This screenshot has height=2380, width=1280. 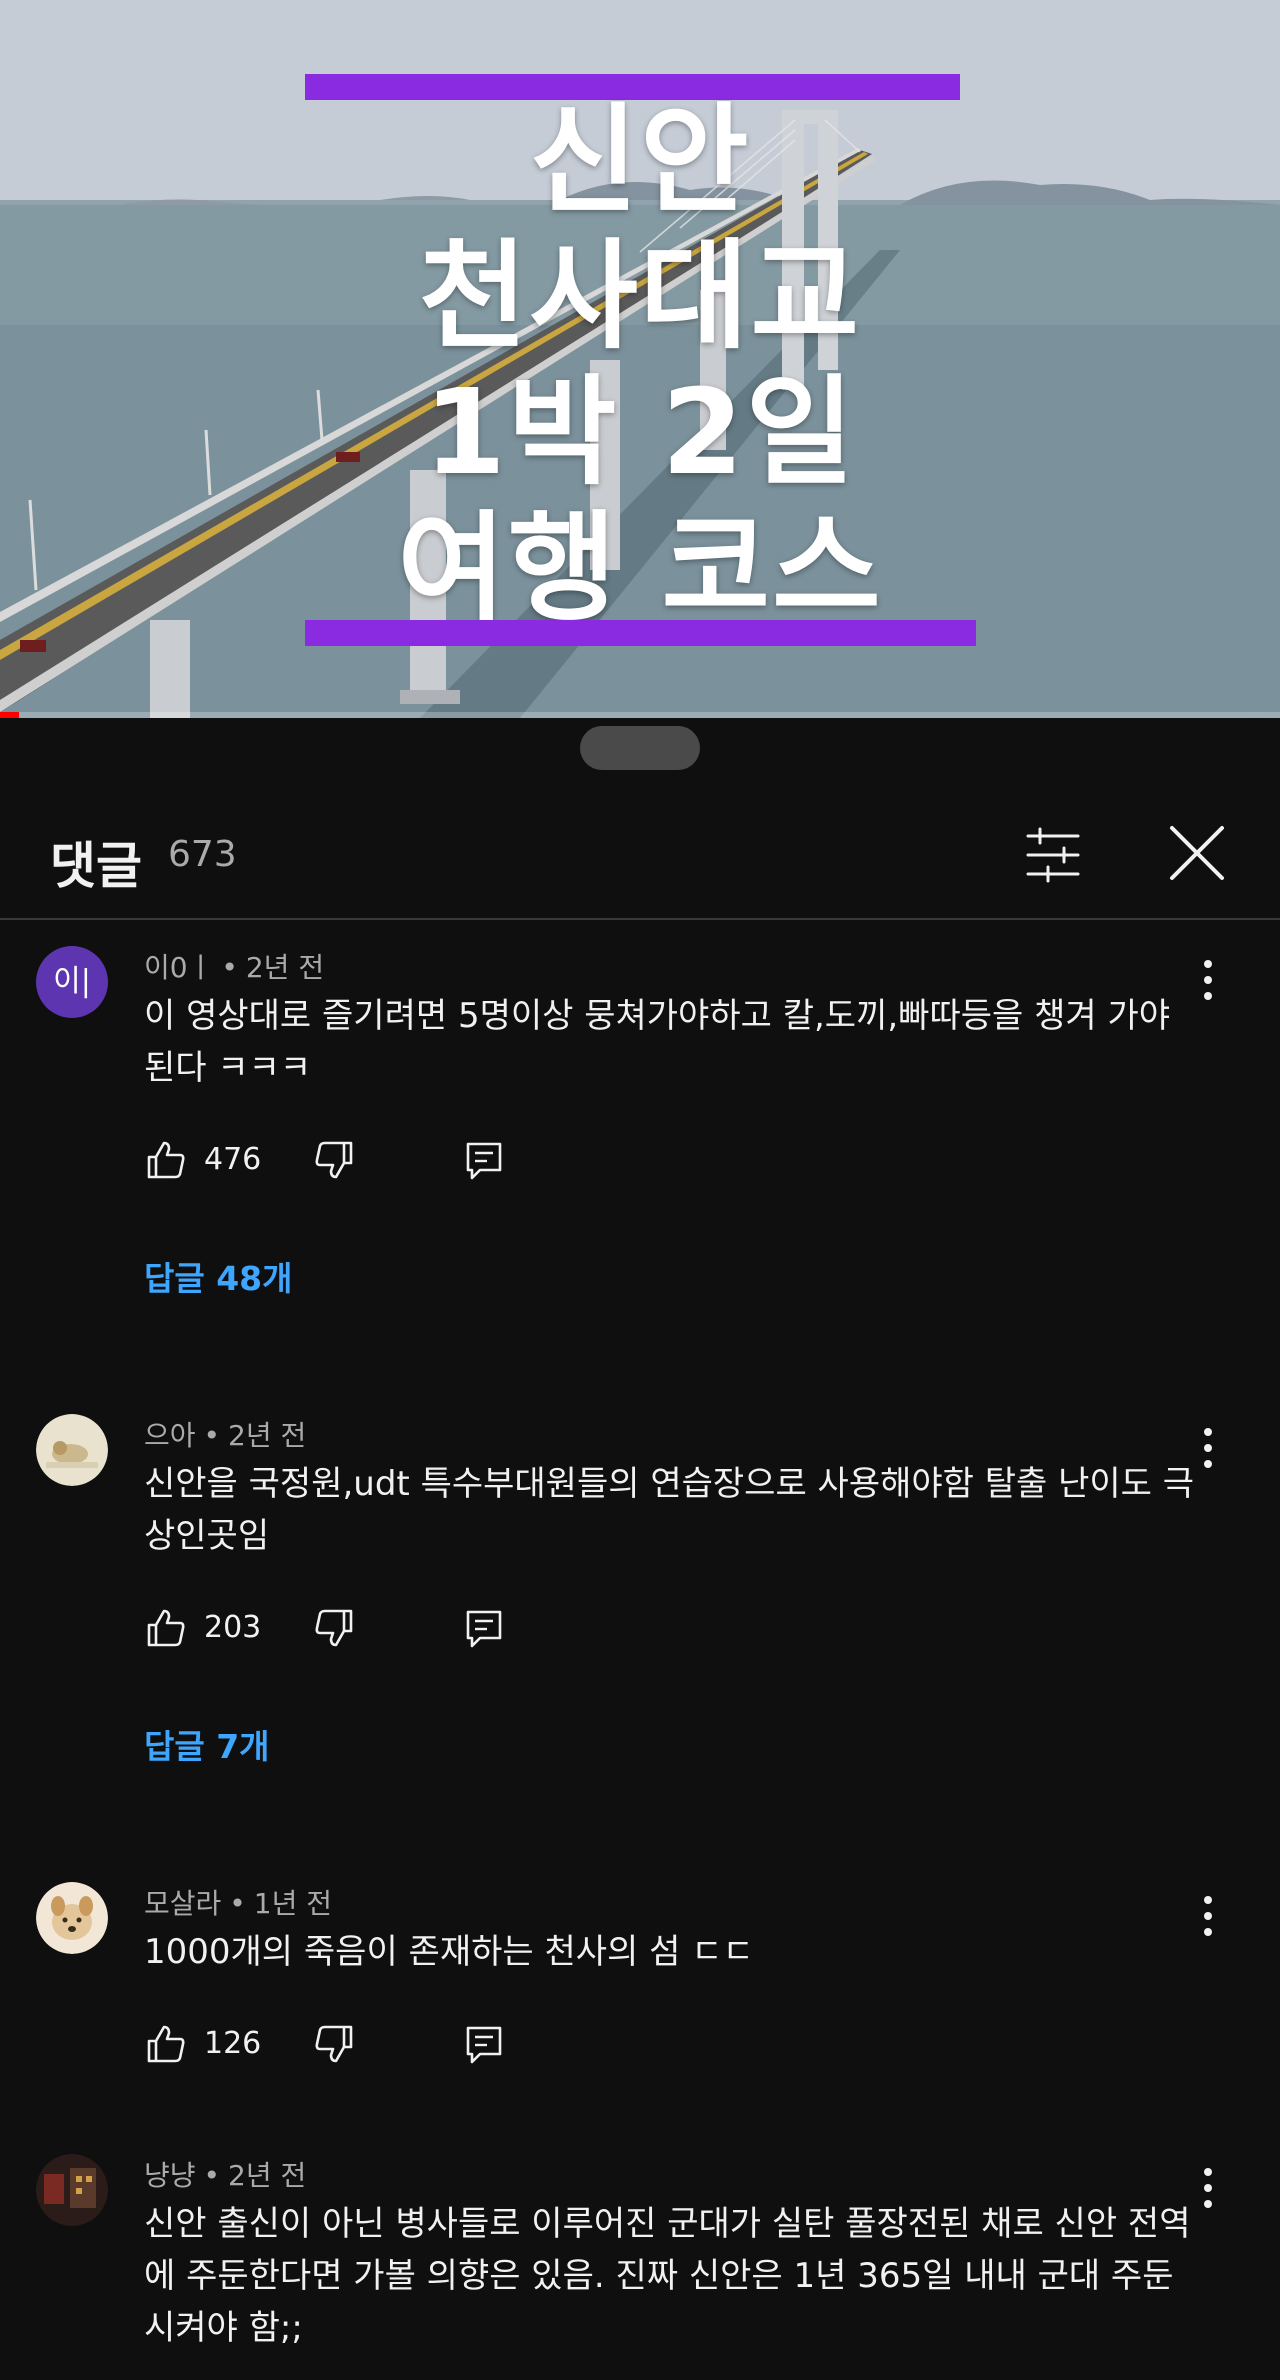 I want to click on comment-meta: 냥냥 • 2년 전, so click(x=225, y=2175).